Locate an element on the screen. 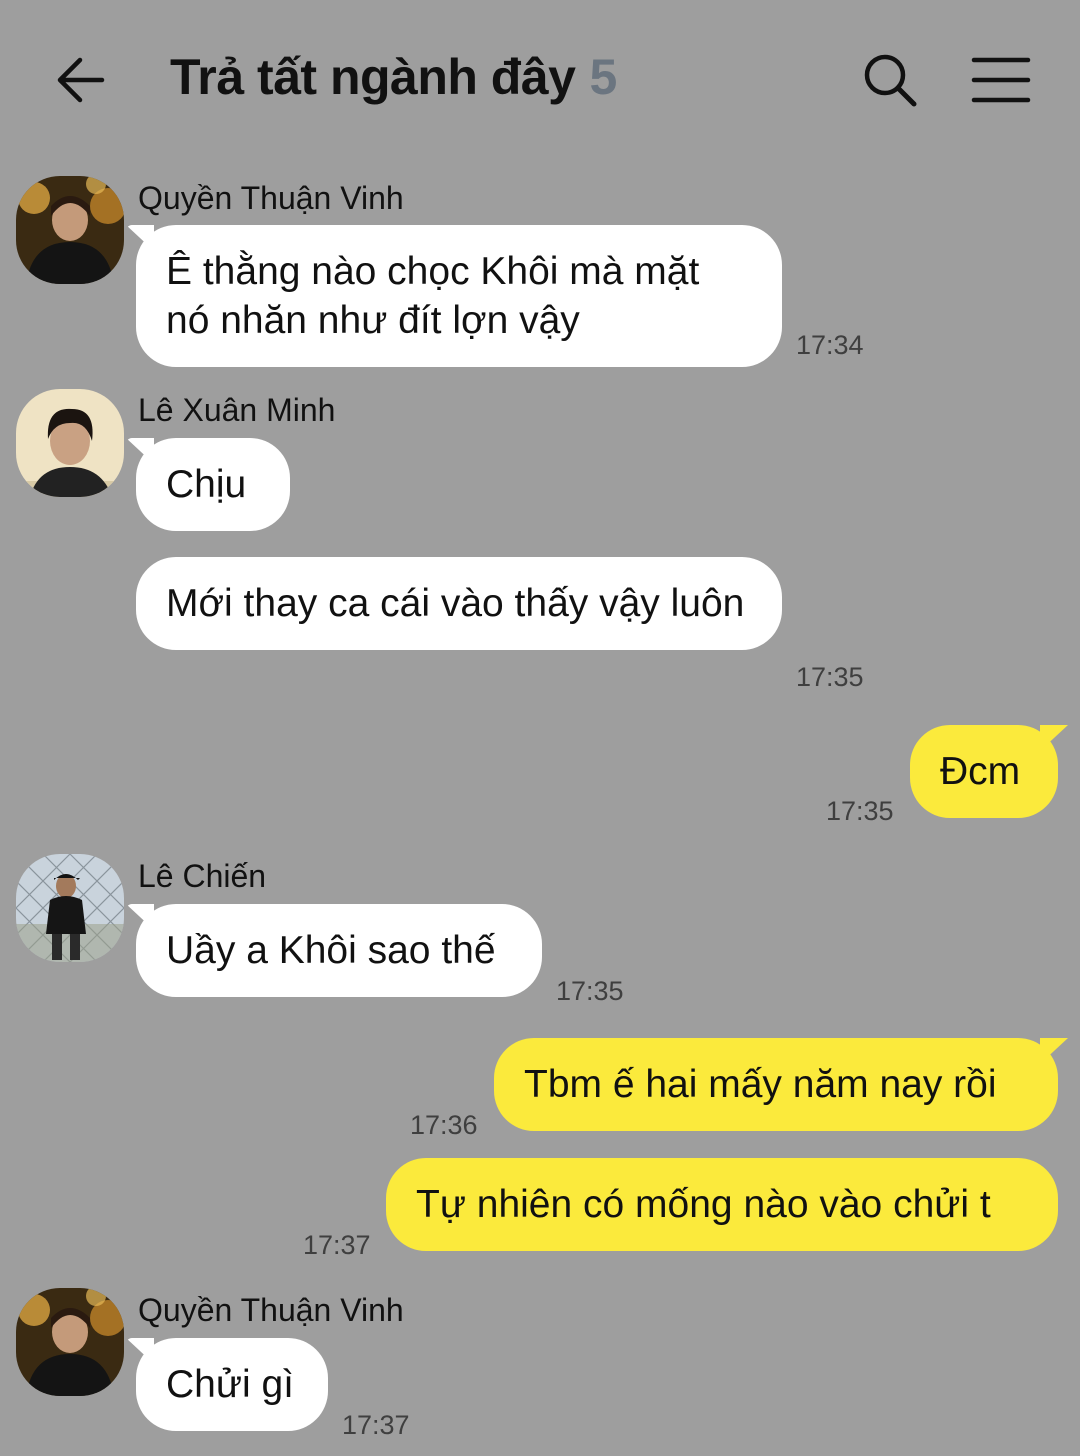 This screenshot has width=1080, height=1456. sender-name: Lê Chiến is located at coordinates (202, 876).